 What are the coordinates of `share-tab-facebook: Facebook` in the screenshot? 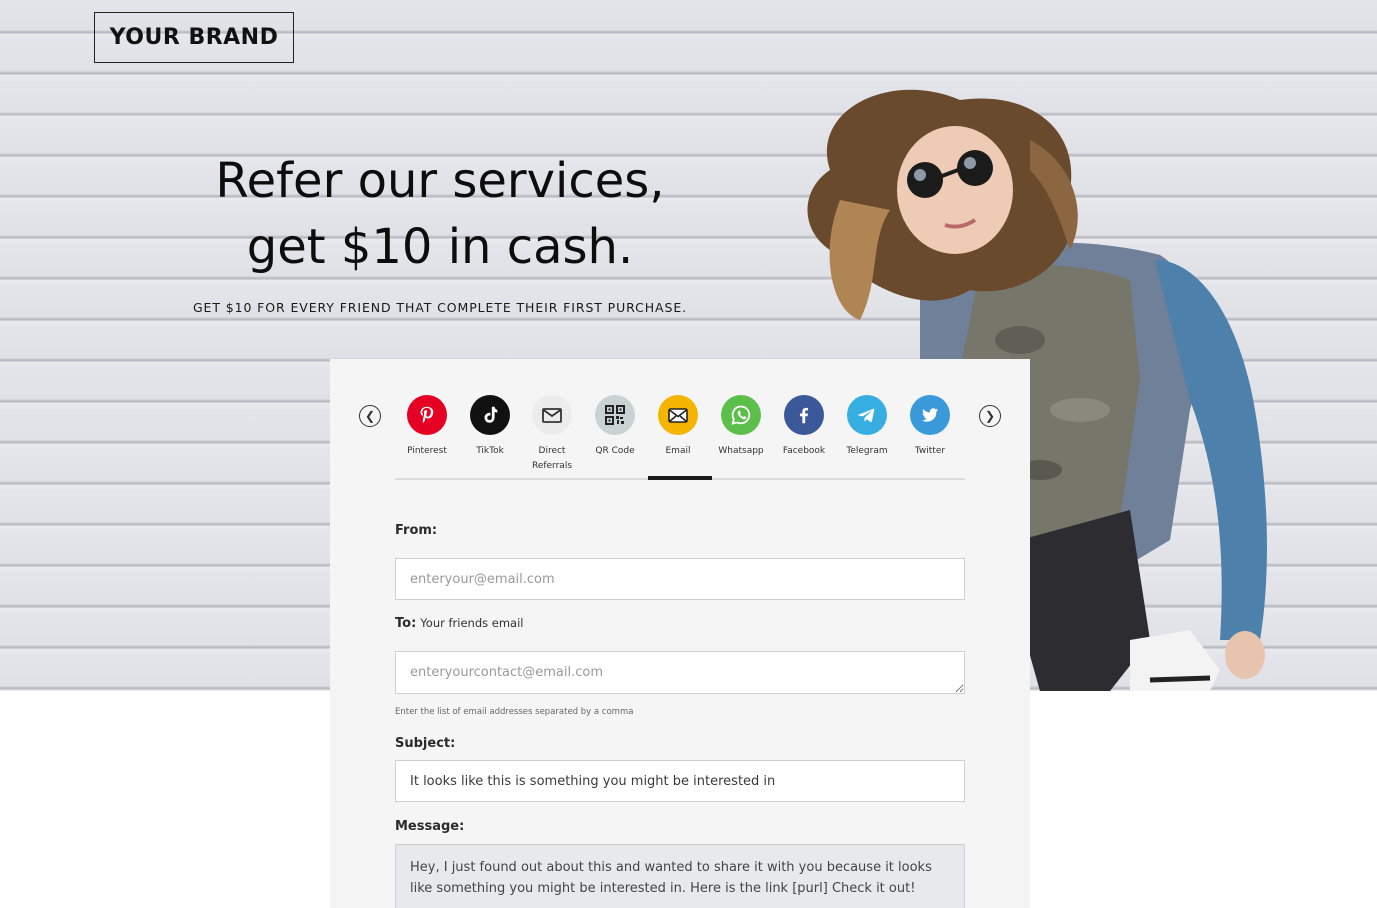 It's located at (804, 427).